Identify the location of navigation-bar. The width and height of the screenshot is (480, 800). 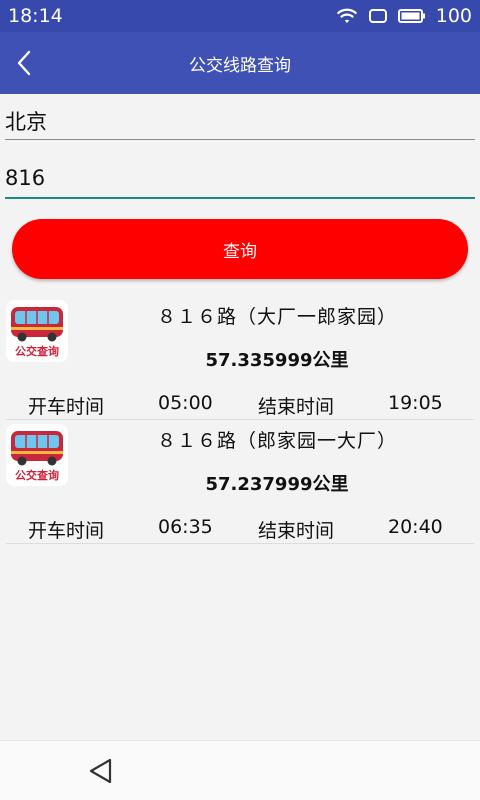
(240, 770).